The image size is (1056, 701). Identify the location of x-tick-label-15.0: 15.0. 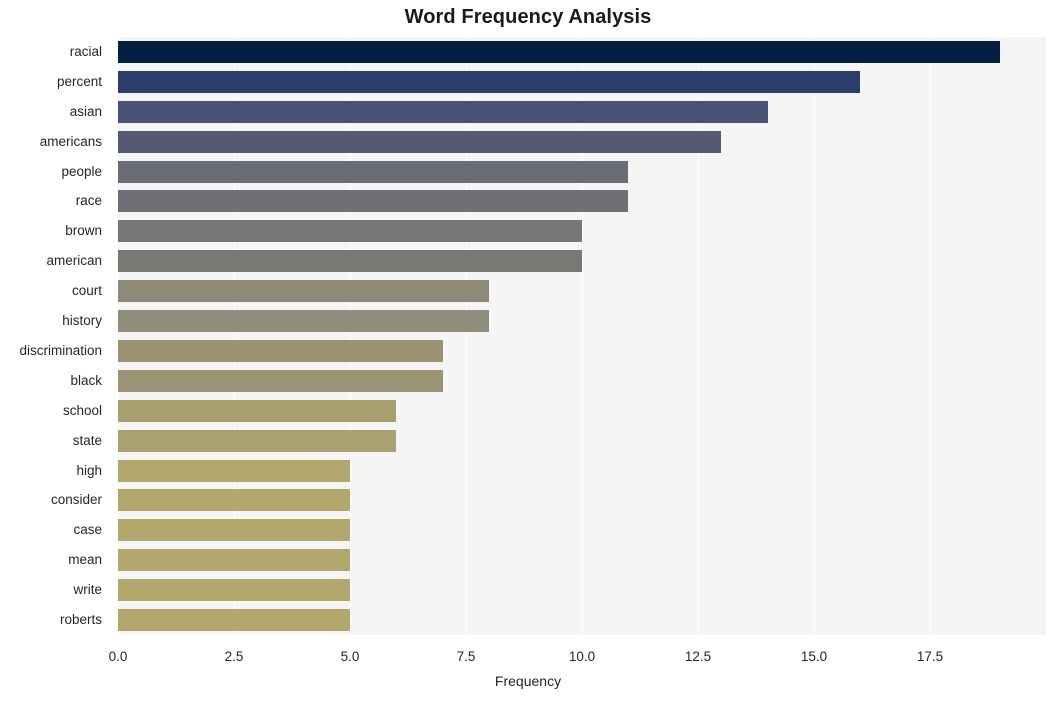
(814, 656).